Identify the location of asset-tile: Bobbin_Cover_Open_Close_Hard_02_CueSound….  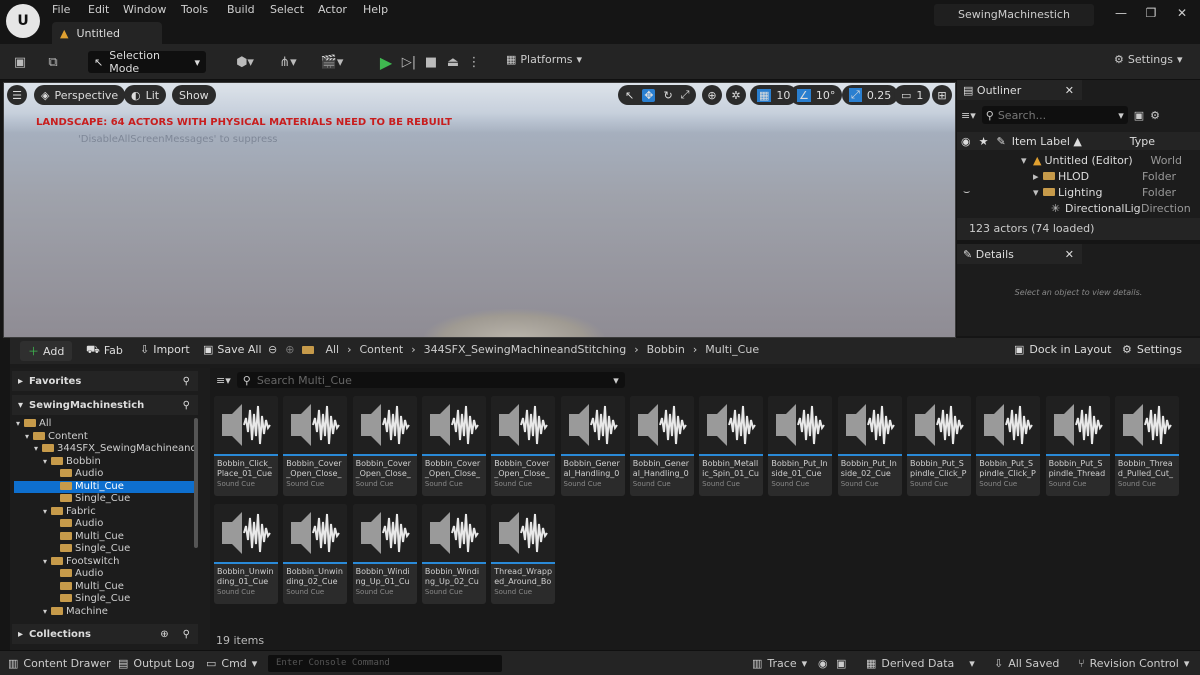
(384, 446).